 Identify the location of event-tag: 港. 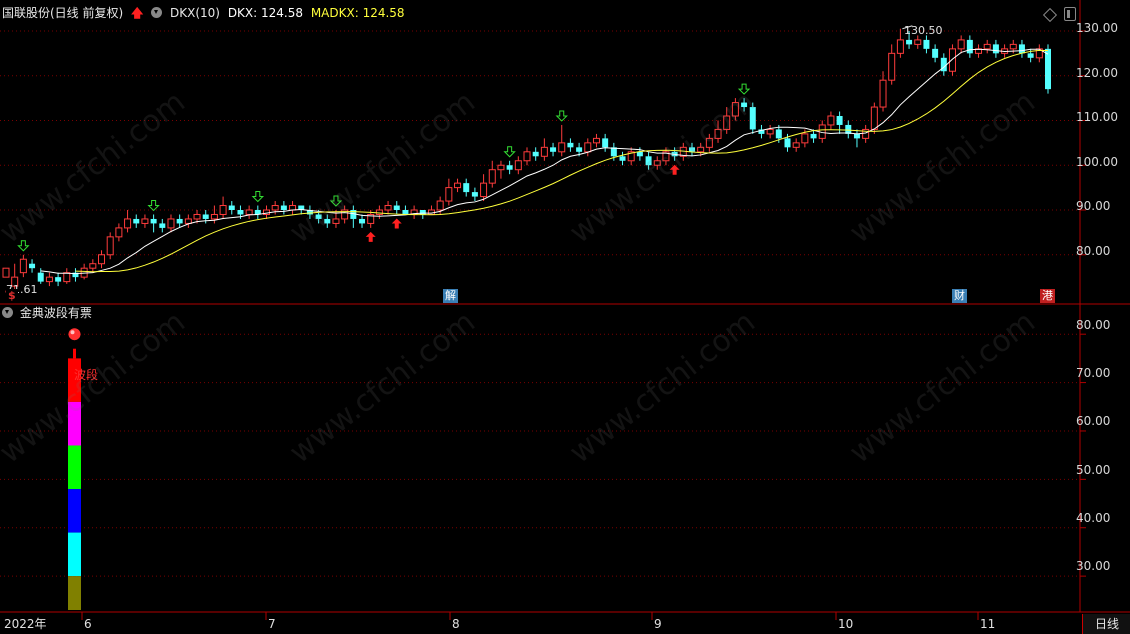
(1047, 296).